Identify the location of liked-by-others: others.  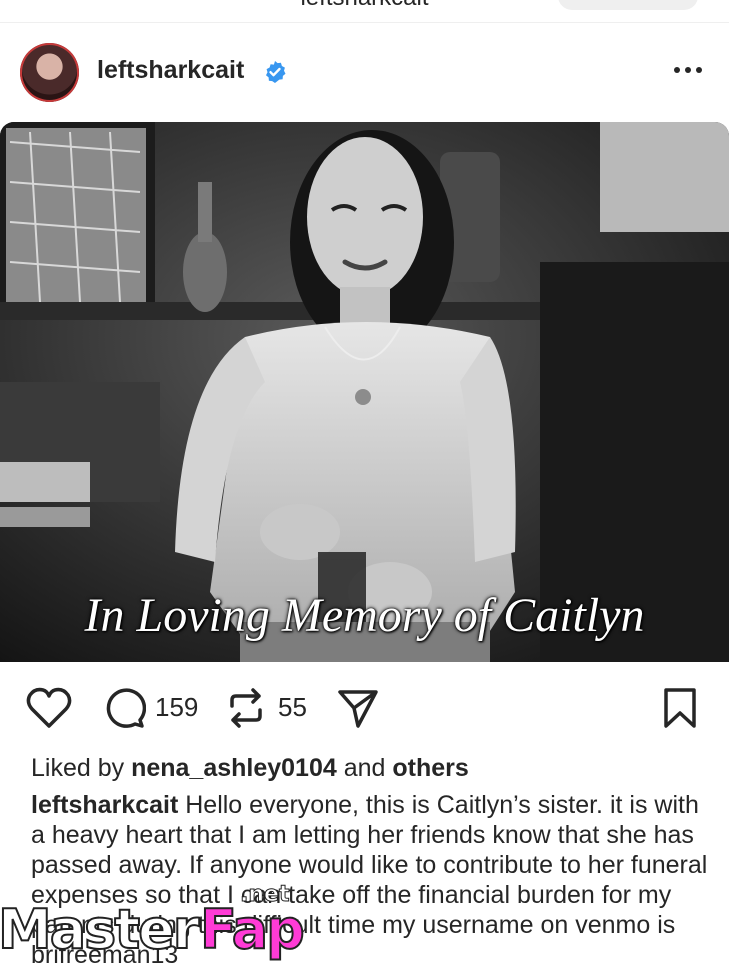
(430, 768).